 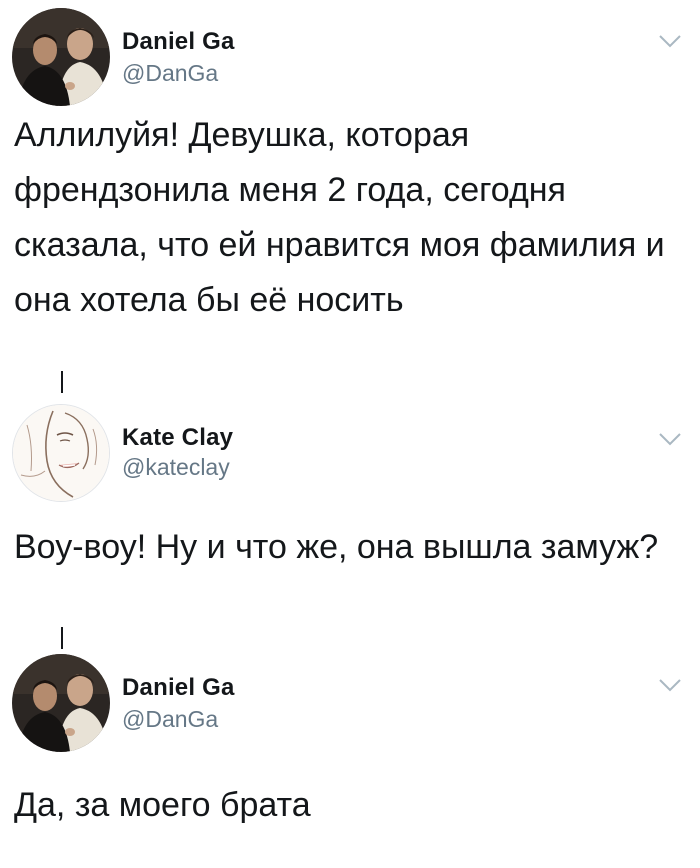 I want to click on author-handle: @kateclay, so click(x=176, y=467).